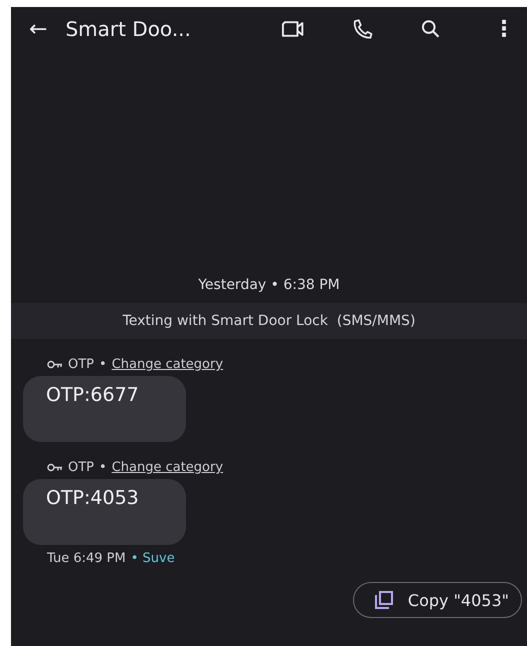 This screenshot has height=646, width=527. Describe the element at coordinates (363, 29) in the screenshot. I see `phone-icon` at that location.